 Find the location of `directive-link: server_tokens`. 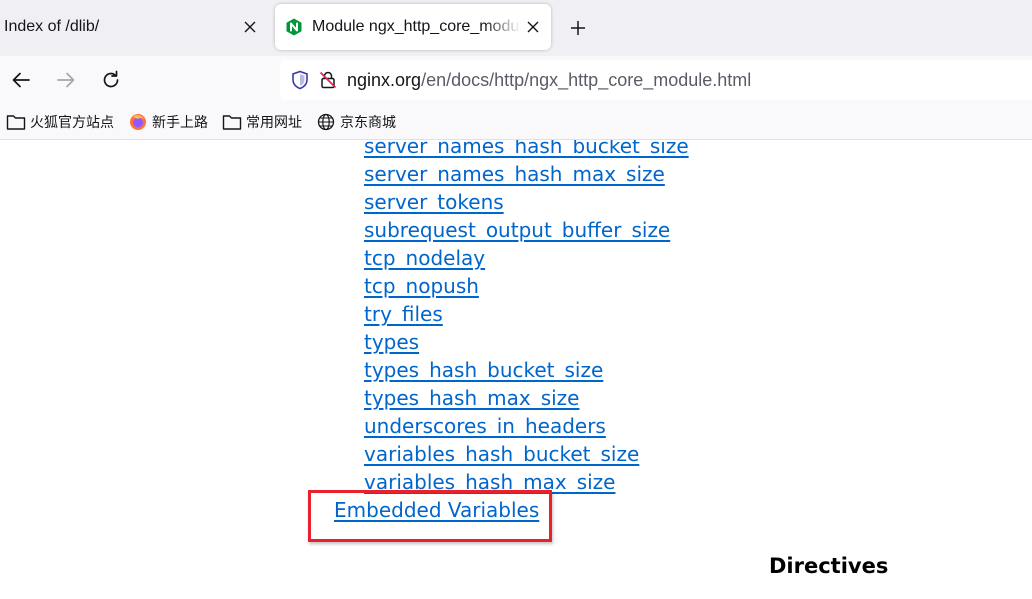

directive-link: server_tokens is located at coordinates (434, 202).